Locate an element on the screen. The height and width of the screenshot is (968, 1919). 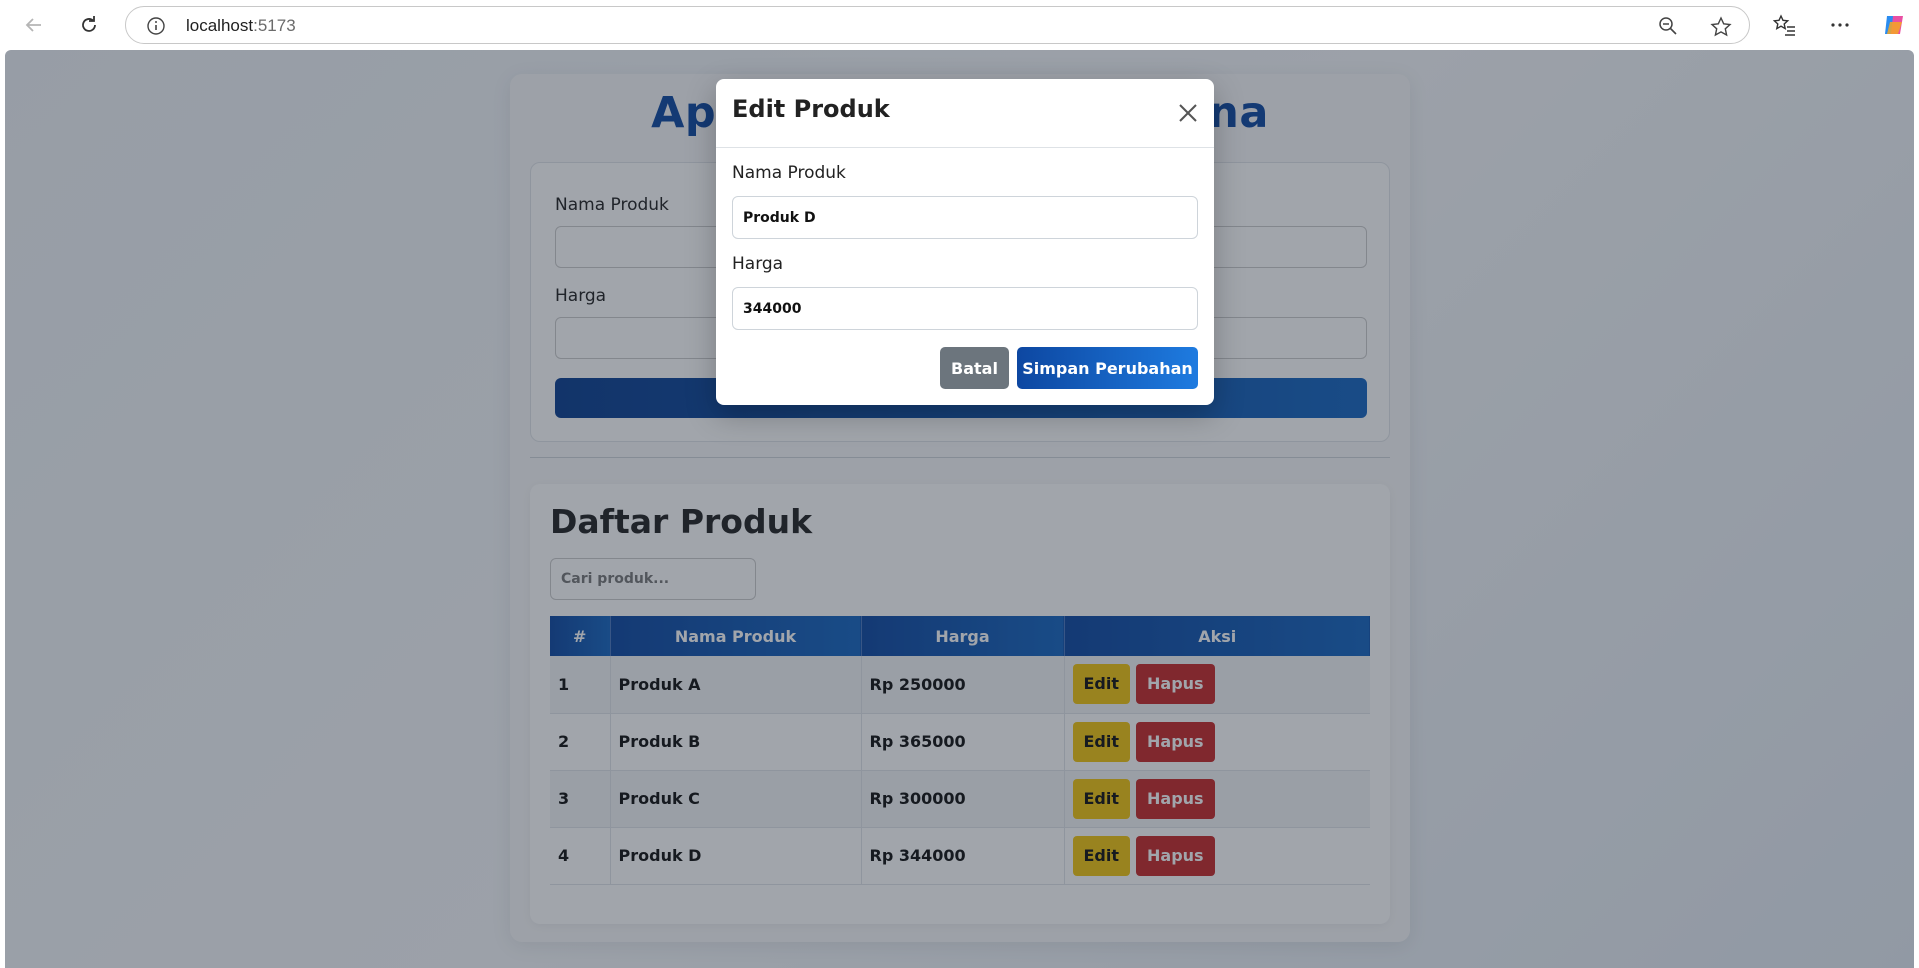
copilot-button is located at coordinates (1894, 25).